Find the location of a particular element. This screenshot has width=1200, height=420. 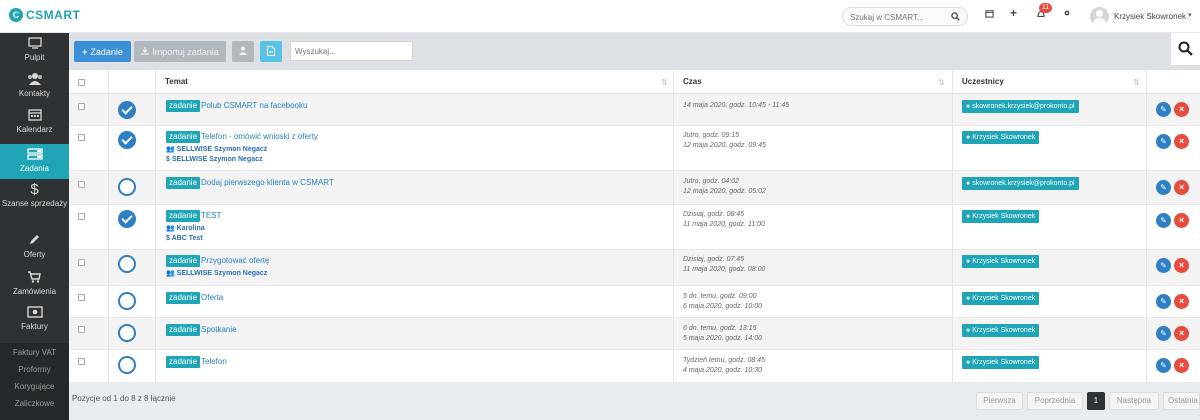

gear-icon is located at coordinates (1067, 14).